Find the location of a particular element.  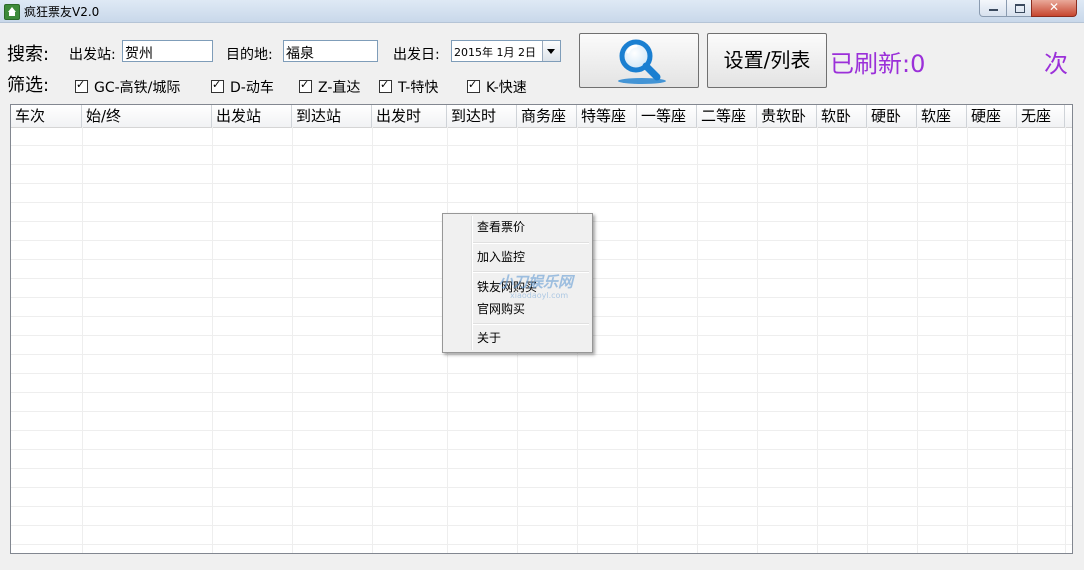

menu-item-add-monitor: 加入监控 is located at coordinates (517, 257).